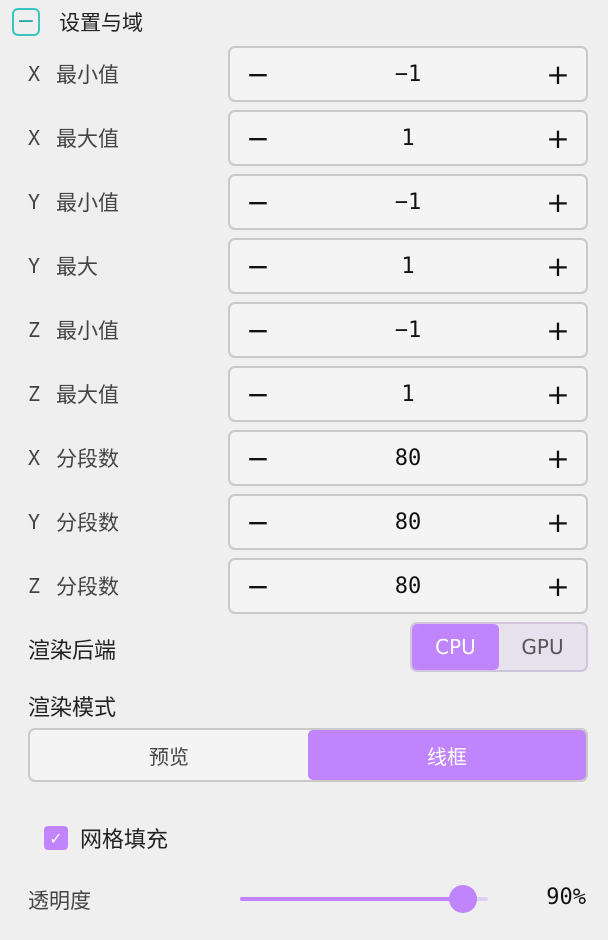  I want to click on row-label: X 分段数, so click(73, 458).